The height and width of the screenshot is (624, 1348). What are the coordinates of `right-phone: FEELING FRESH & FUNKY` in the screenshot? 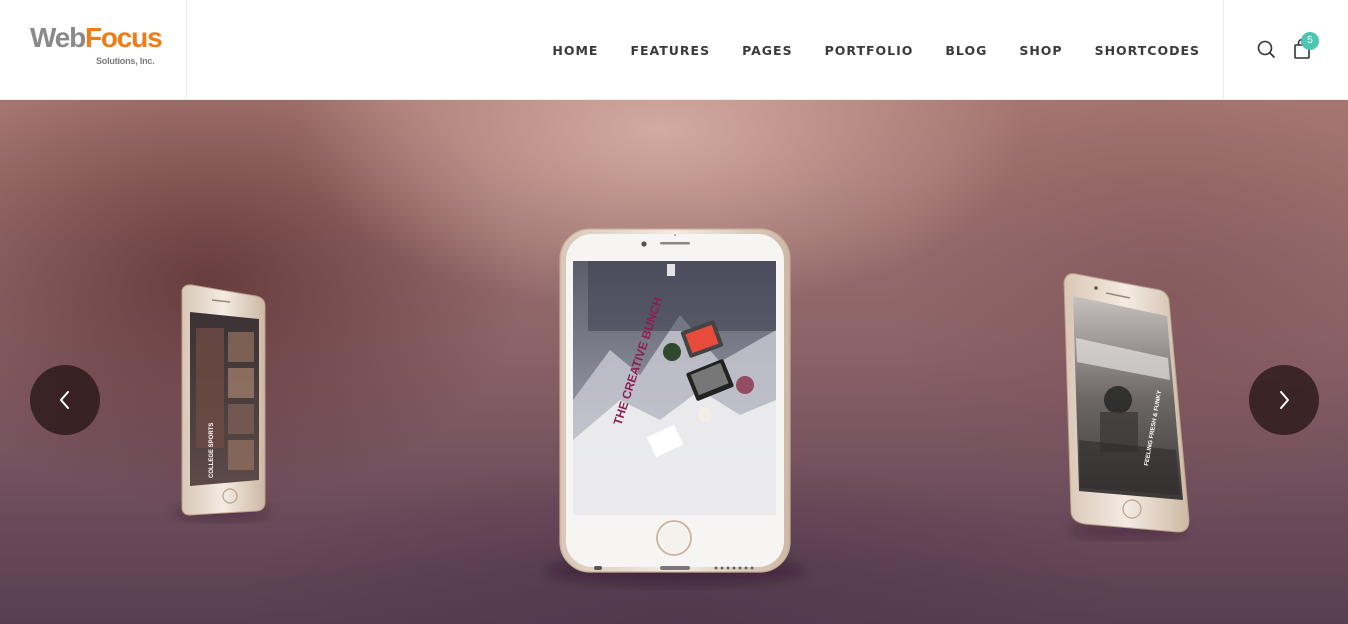 It's located at (1126, 403).